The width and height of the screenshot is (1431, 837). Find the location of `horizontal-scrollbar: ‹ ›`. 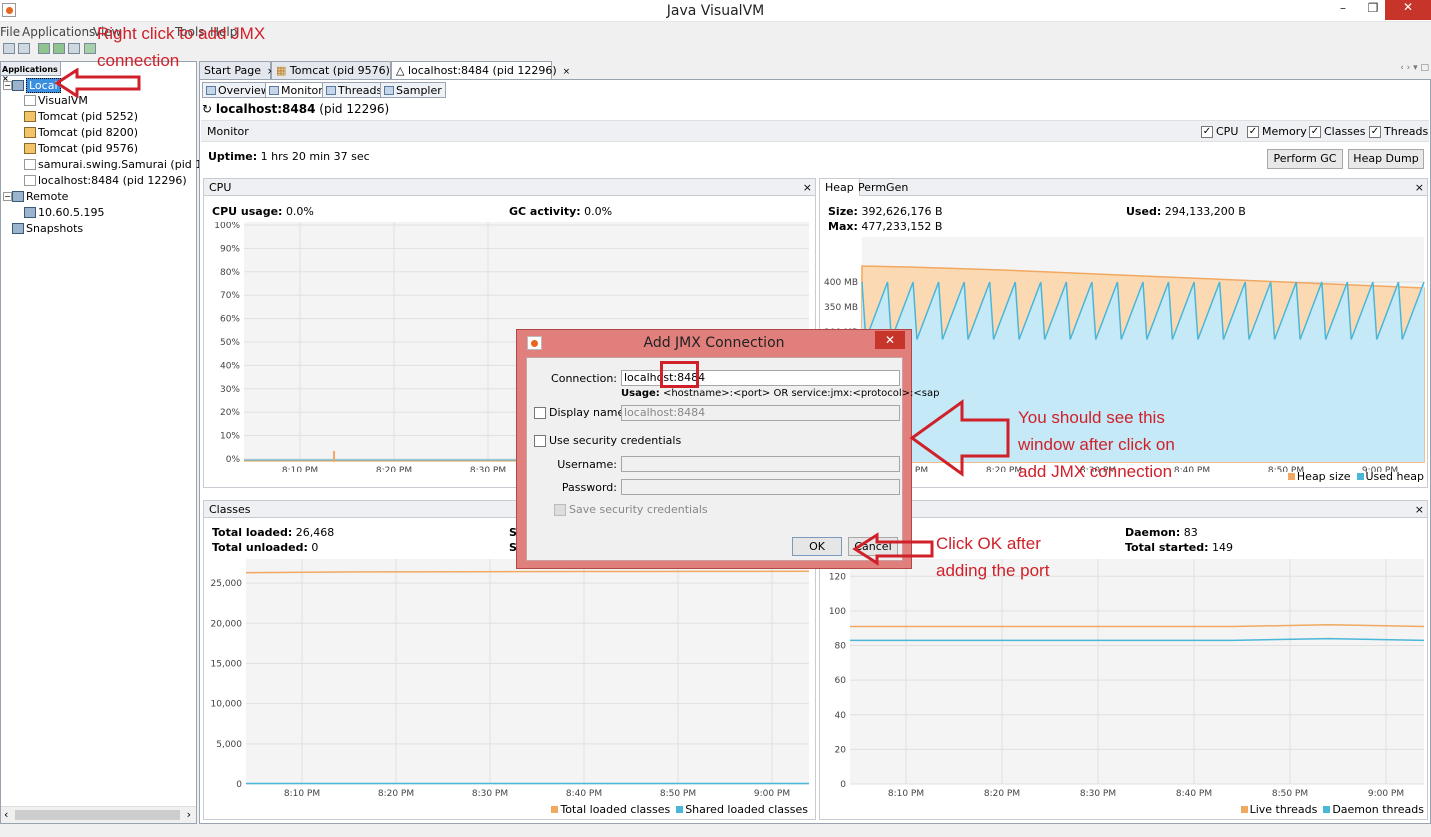

horizontal-scrollbar: ‹ › is located at coordinates (98, 814).